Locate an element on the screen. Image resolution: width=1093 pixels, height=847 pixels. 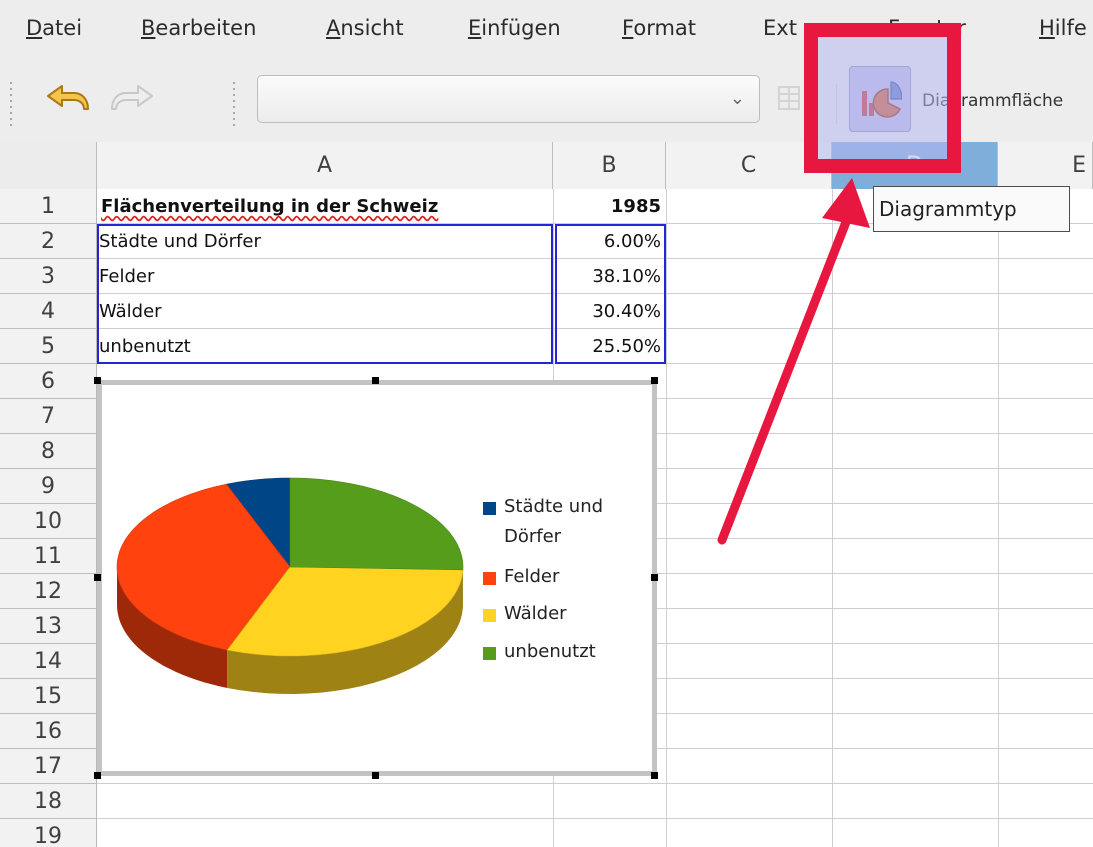
row-header: 16 is located at coordinates (48, 731).